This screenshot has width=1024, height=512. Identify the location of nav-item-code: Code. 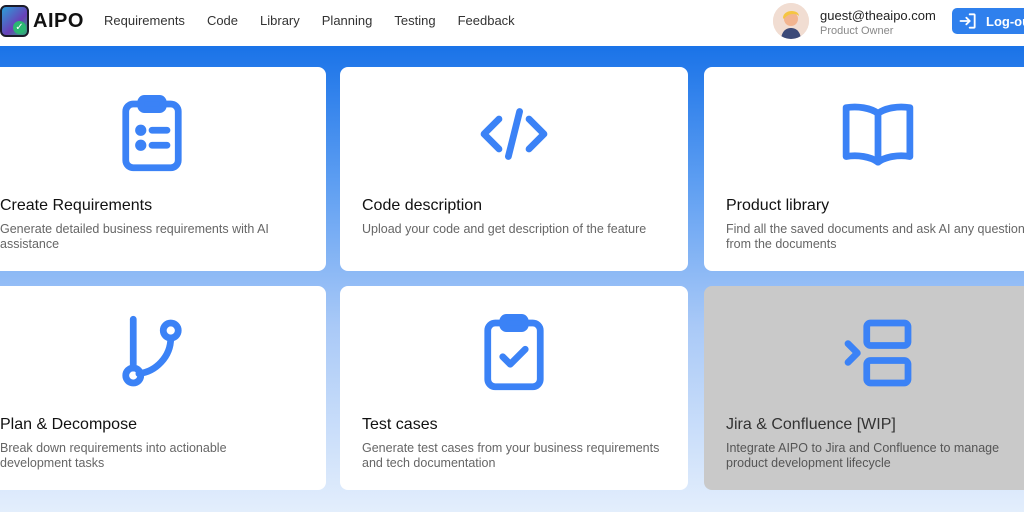
(222, 20).